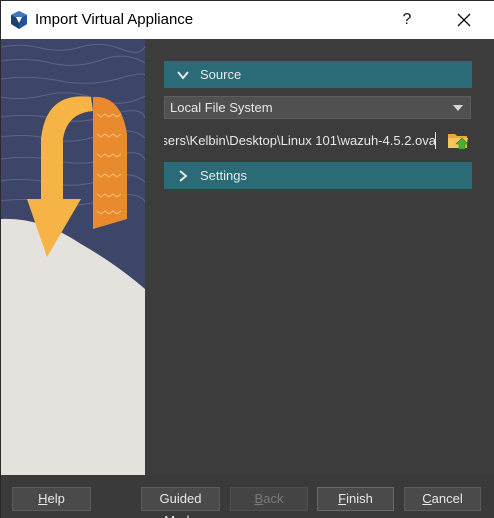 Image resolution: width=494 pixels, height=518 pixels. Describe the element at coordinates (19, 20) in the screenshot. I see `virtualbox-icon` at that location.